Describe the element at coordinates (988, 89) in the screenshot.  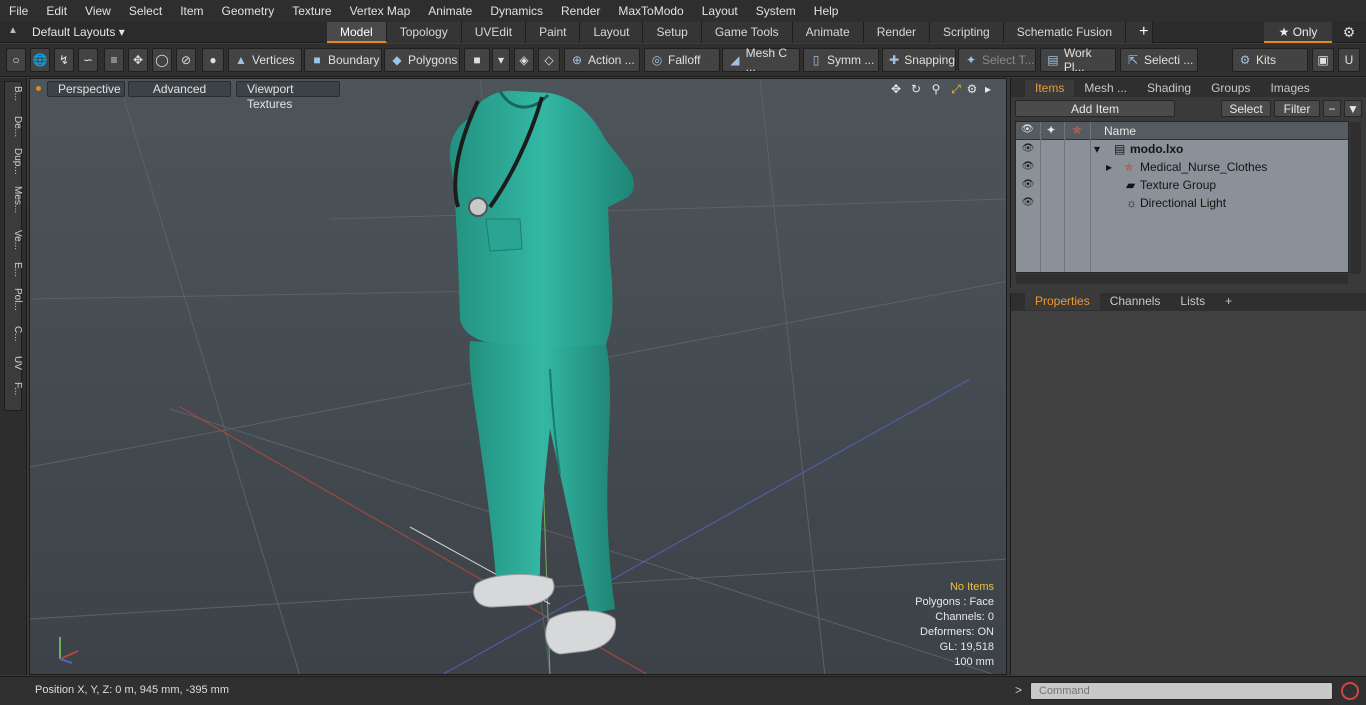
I see `viewport-menu-arrow-icon: ▸` at that location.